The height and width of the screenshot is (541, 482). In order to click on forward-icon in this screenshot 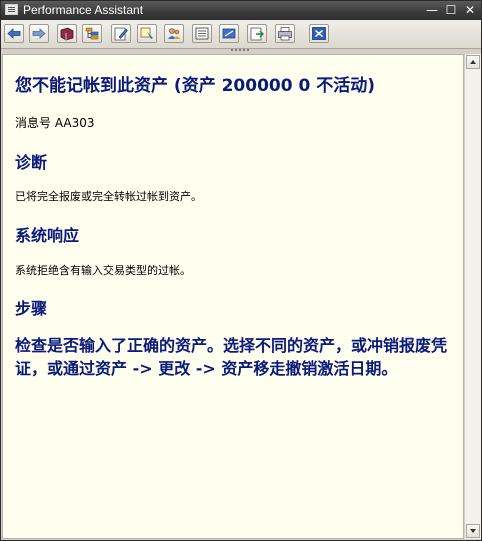, I will do `click(39, 33)`.